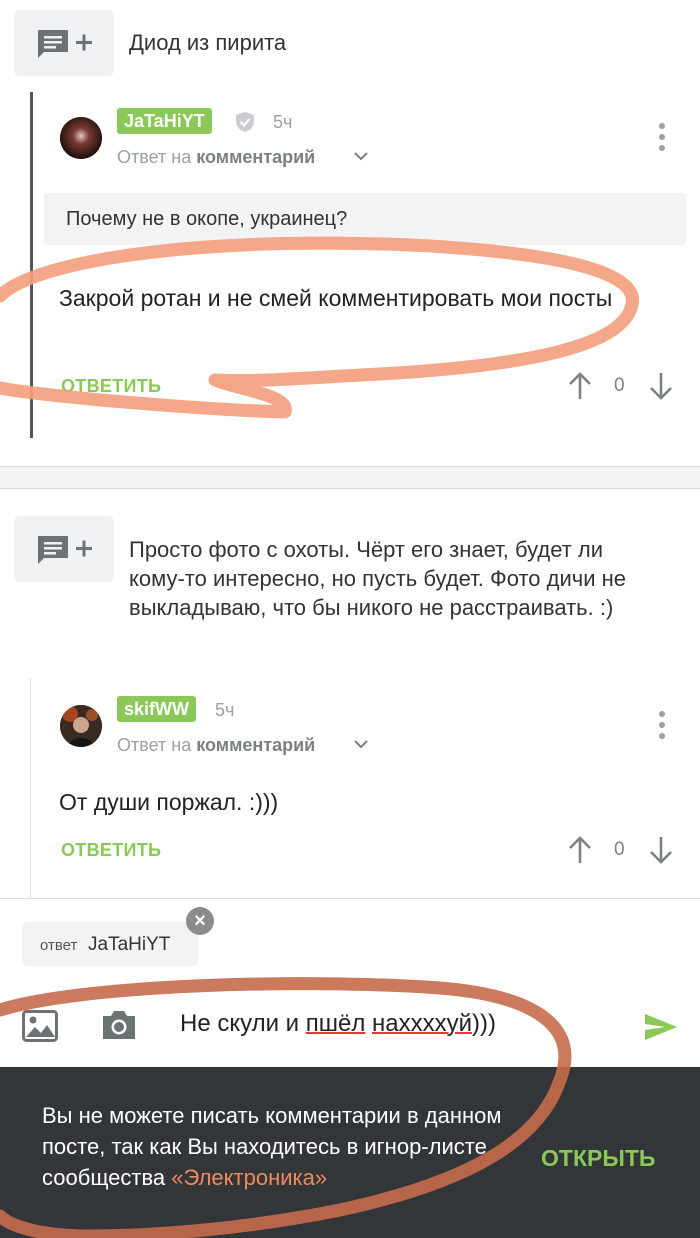 This screenshot has height=1238, width=700. What do you see at coordinates (365, 219) in the screenshot?
I see `quoted-comment: Почему не в окопе, украинец?` at bounding box center [365, 219].